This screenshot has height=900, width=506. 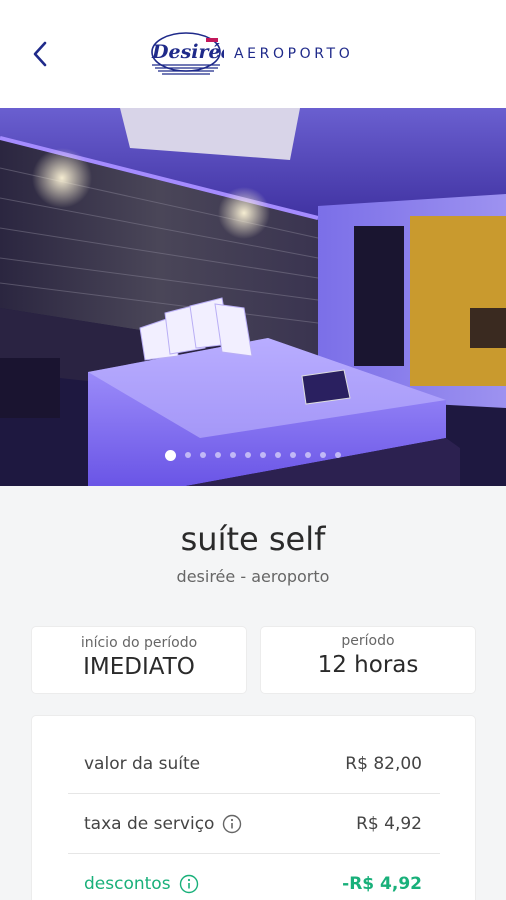 I want to click on period-start-label: início do período, so click(x=139, y=643).